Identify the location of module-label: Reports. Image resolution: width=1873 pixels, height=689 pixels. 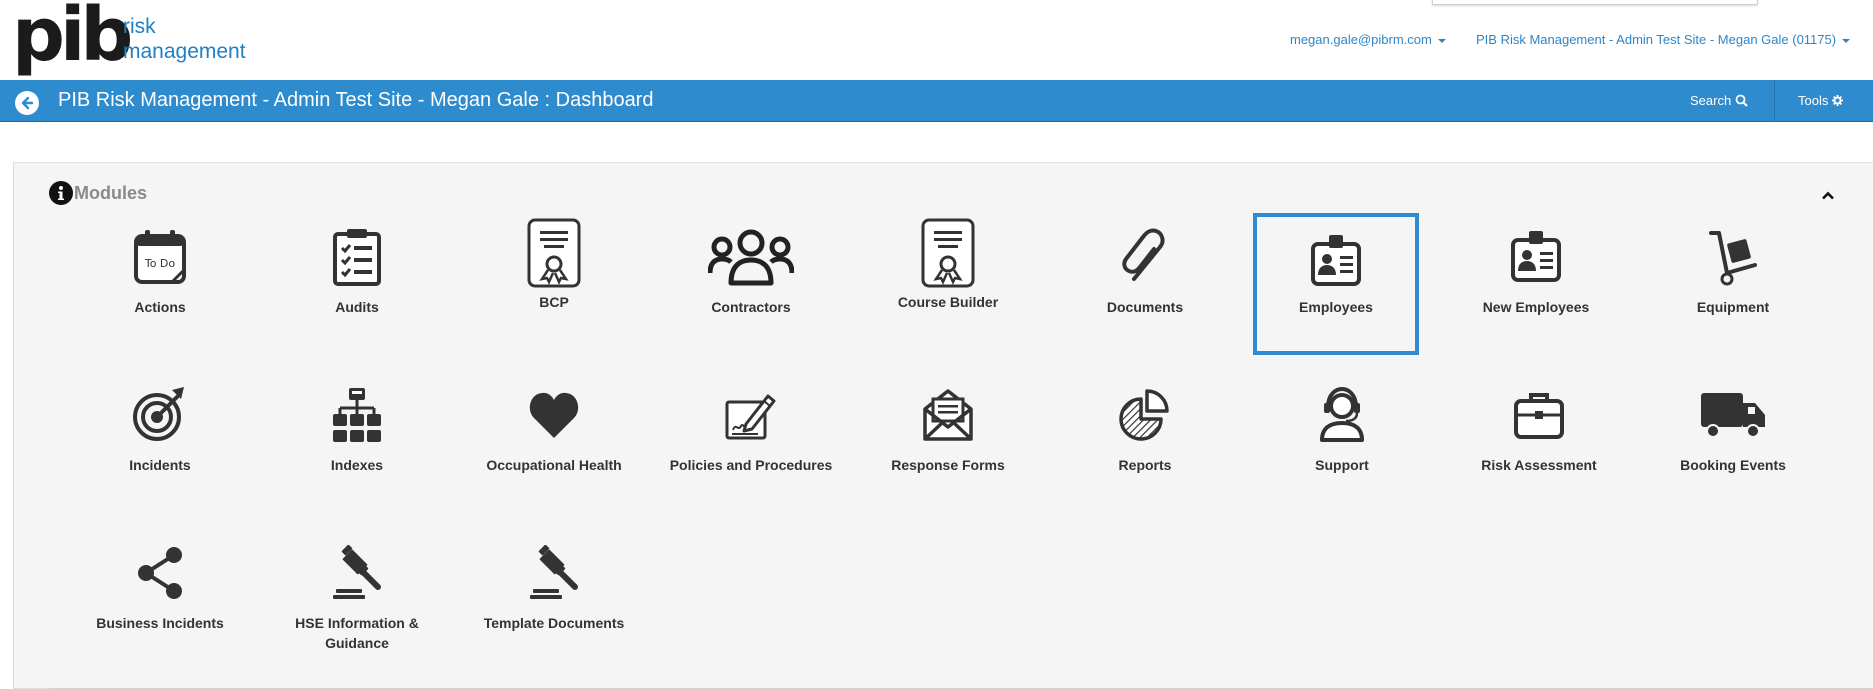
(1145, 465).